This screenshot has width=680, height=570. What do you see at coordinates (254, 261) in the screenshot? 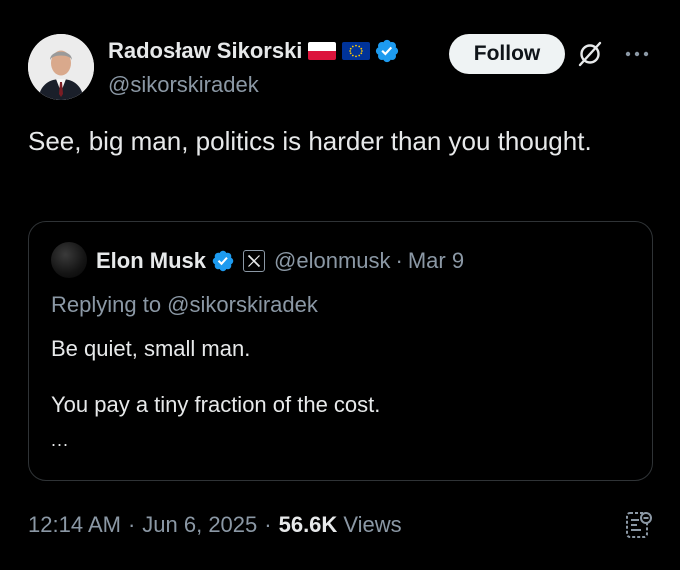
I see `x-logo-icon` at bounding box center [254, 261].